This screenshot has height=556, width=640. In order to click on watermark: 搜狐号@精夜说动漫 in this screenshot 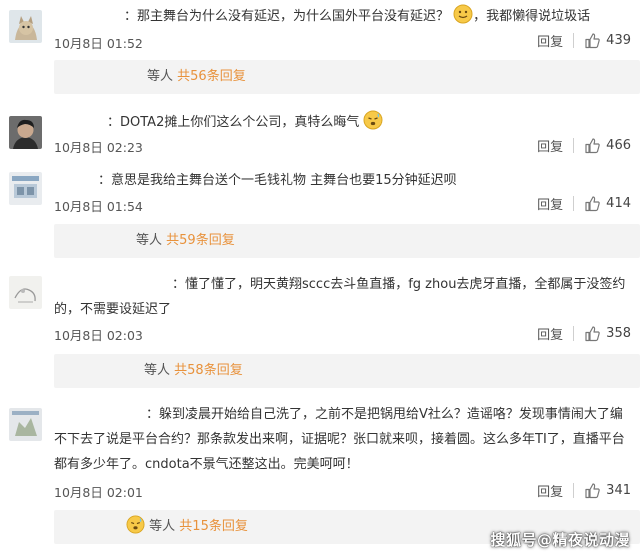, I will do `click(560, 540)`.